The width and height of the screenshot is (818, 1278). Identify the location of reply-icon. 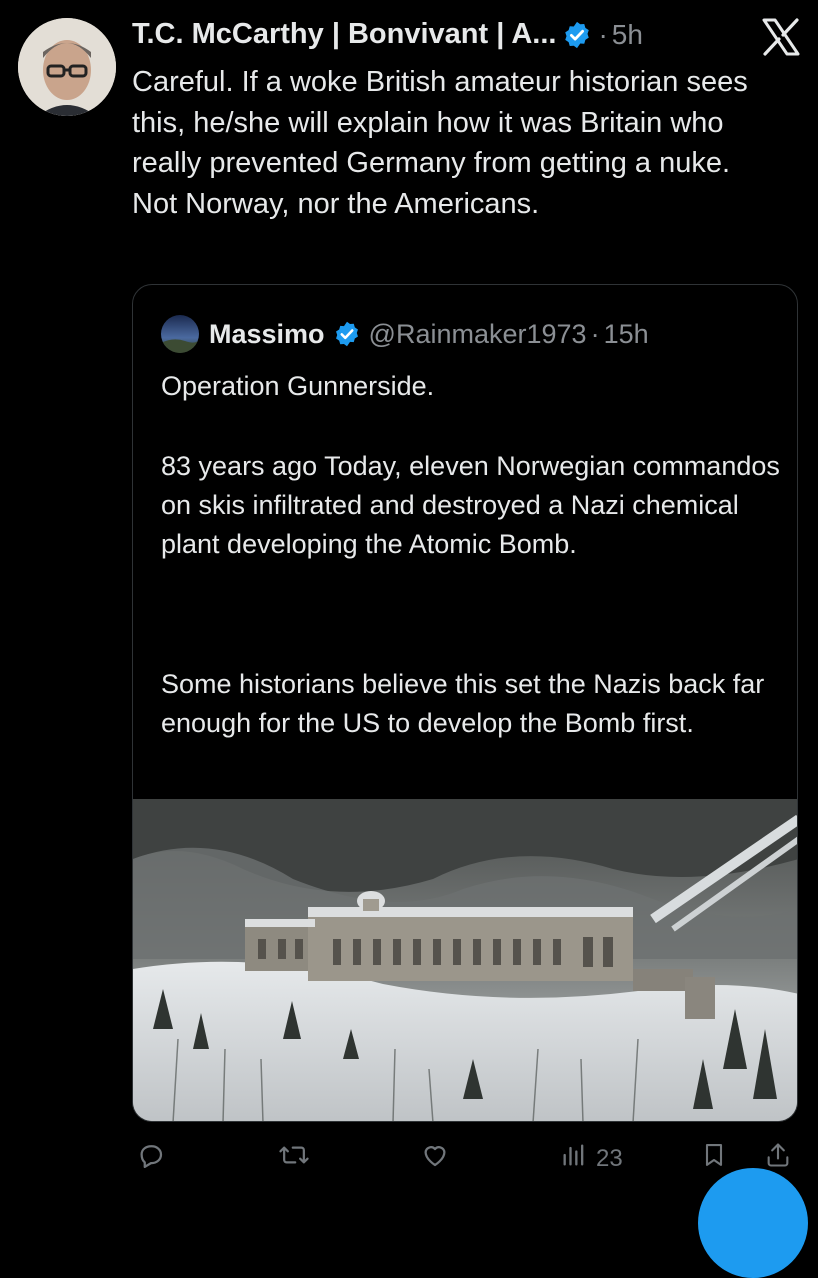
(151, 1155).